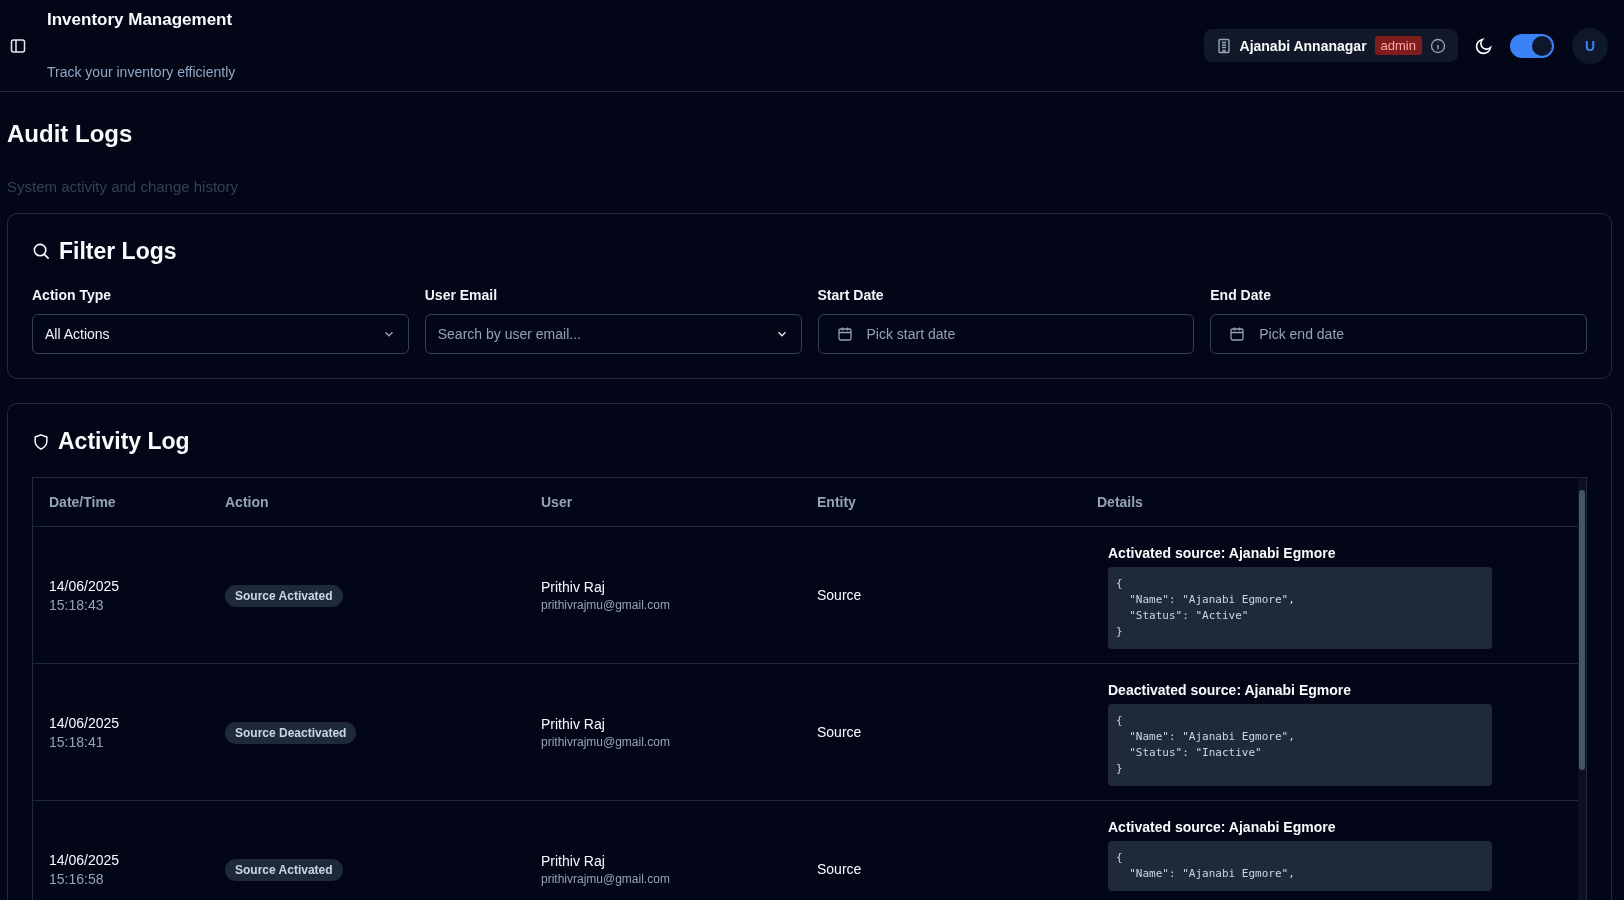 The width and height of the screenshot is (1624, 900). What do you see at coordinates (41, 251) in the screenshot?
I see `search-icon` at bounding box center [41, 251].